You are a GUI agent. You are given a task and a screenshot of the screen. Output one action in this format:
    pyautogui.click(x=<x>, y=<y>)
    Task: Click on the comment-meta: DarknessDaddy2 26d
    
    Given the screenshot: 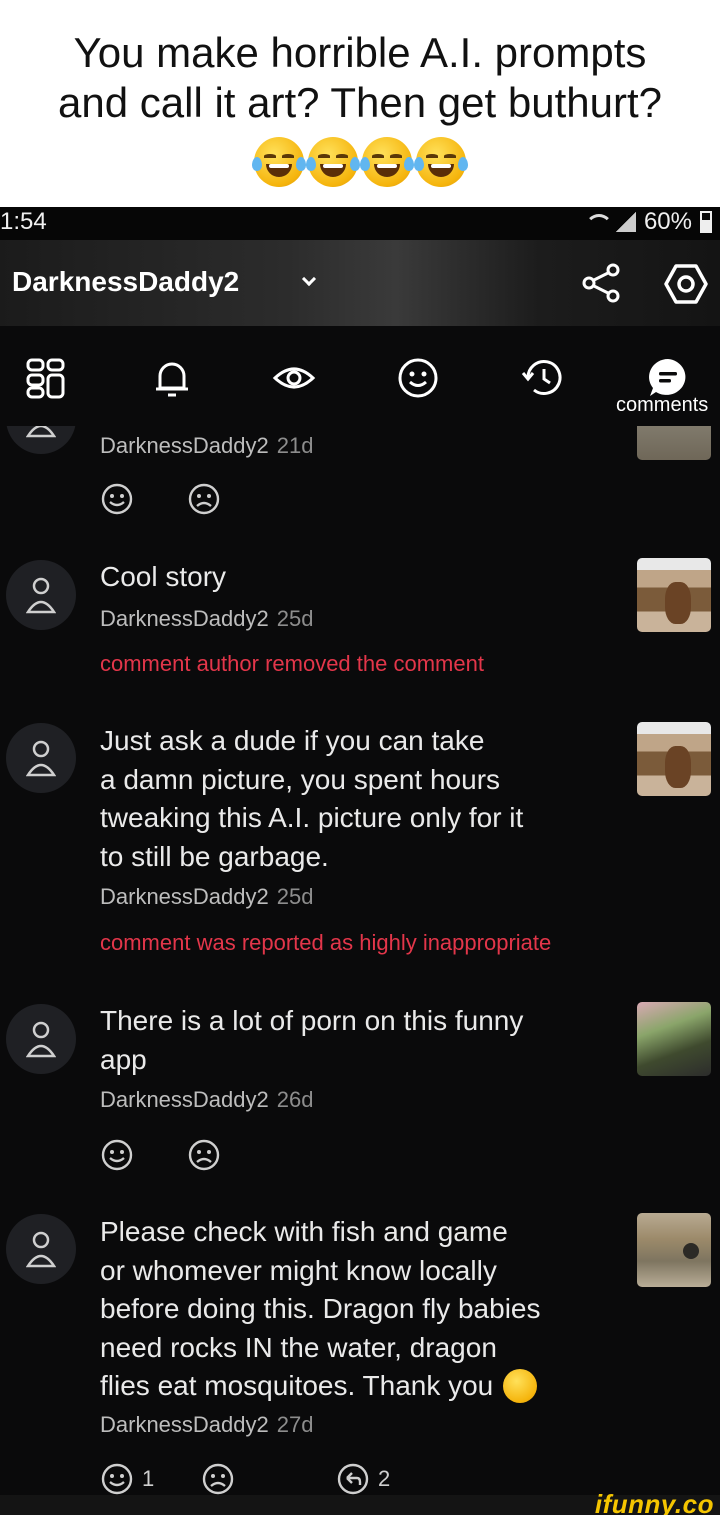 What is the action you would take?
    pyautogui.click(x=206, y=1100)
    